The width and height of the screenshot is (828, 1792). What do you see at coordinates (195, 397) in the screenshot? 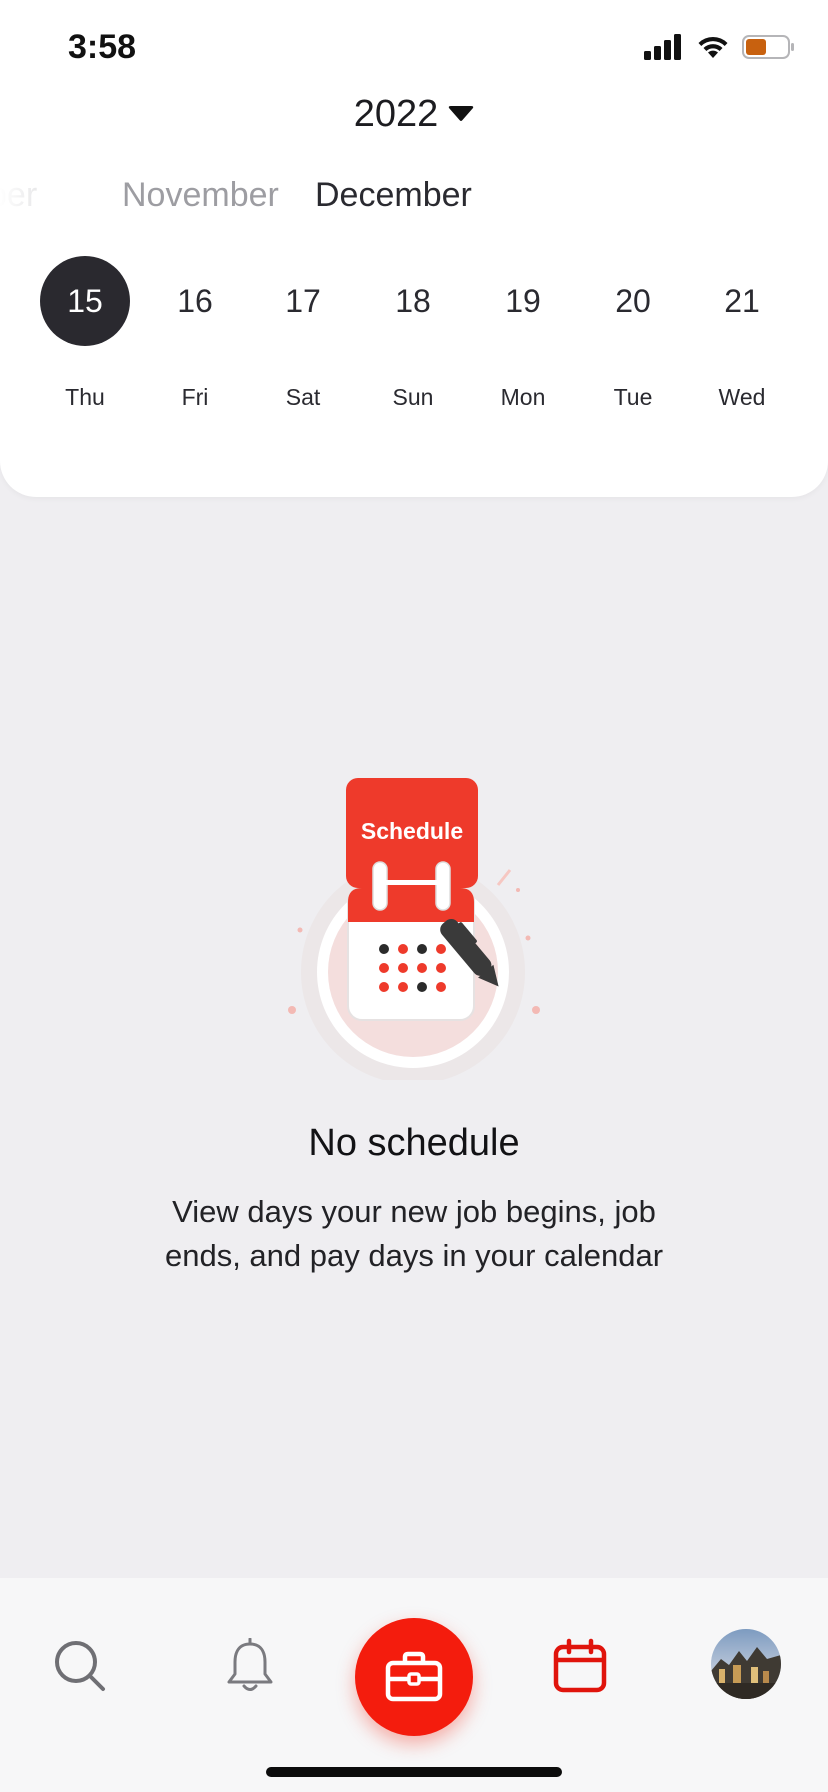
I see `day-name: Fri` at bounding box center [195, 397].